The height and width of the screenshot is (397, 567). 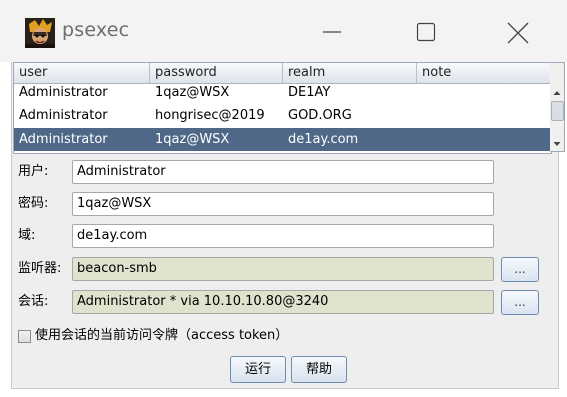 What do you see at coordinates (33, 301) in the screenshot?
I see `session-label: 会话:` at bounding box center [33, 301].